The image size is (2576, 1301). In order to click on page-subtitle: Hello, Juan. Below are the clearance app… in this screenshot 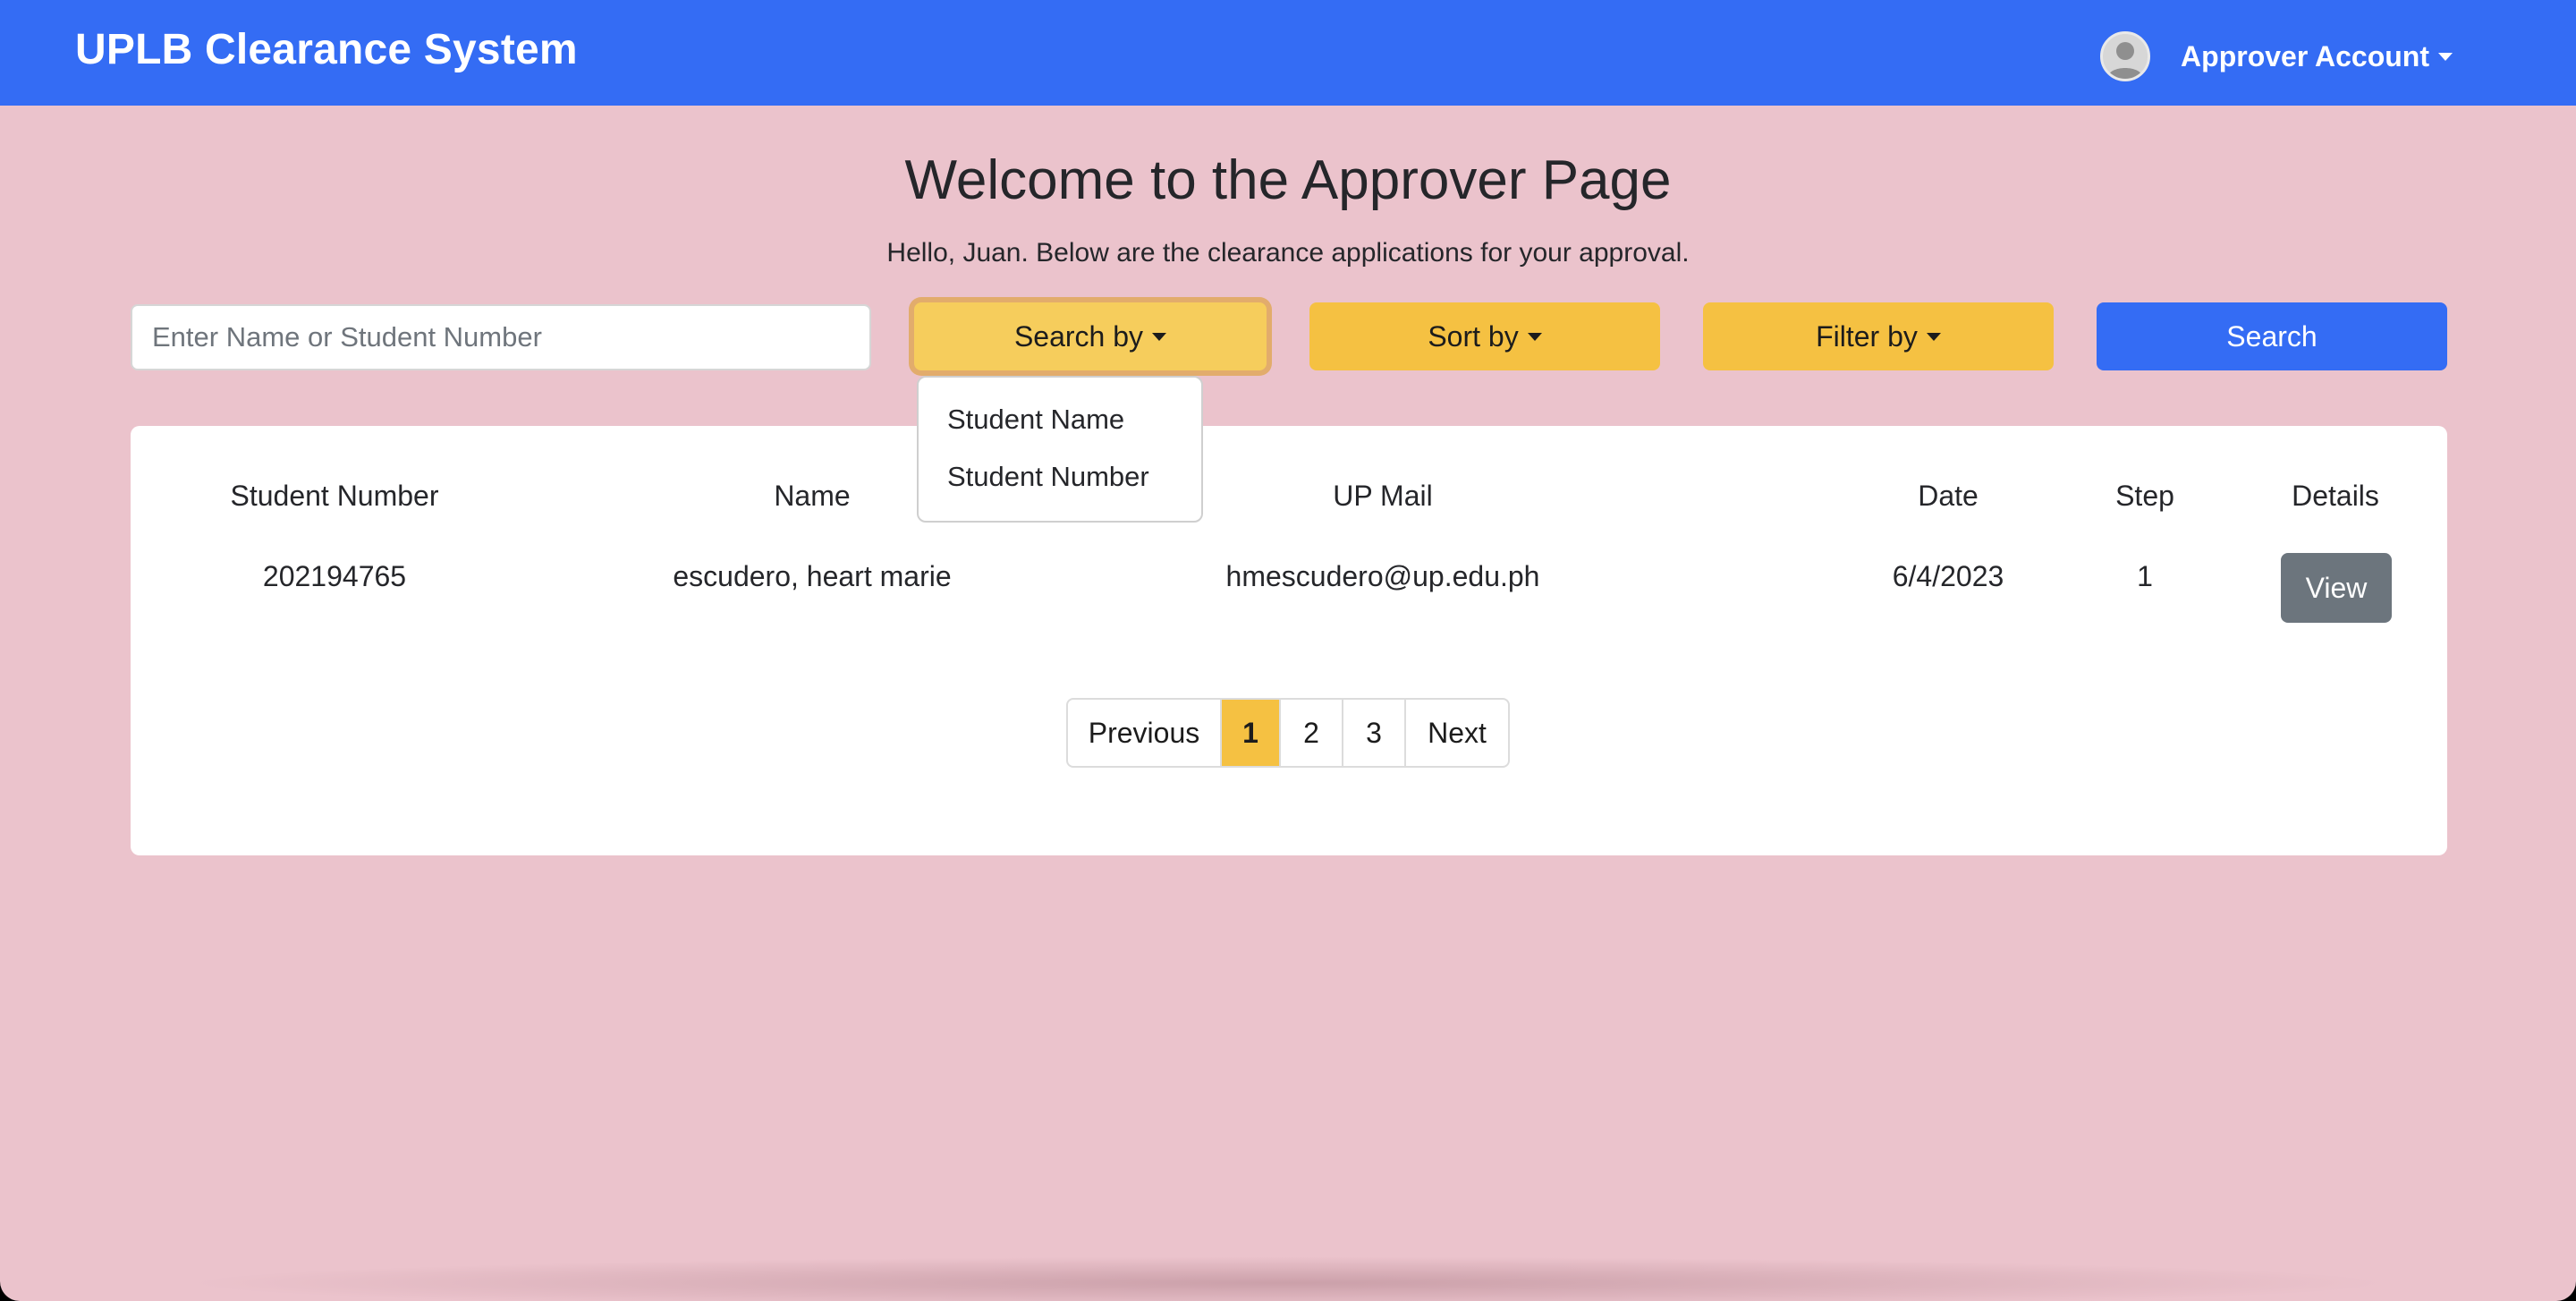, I will do `click(1288, 253)`.